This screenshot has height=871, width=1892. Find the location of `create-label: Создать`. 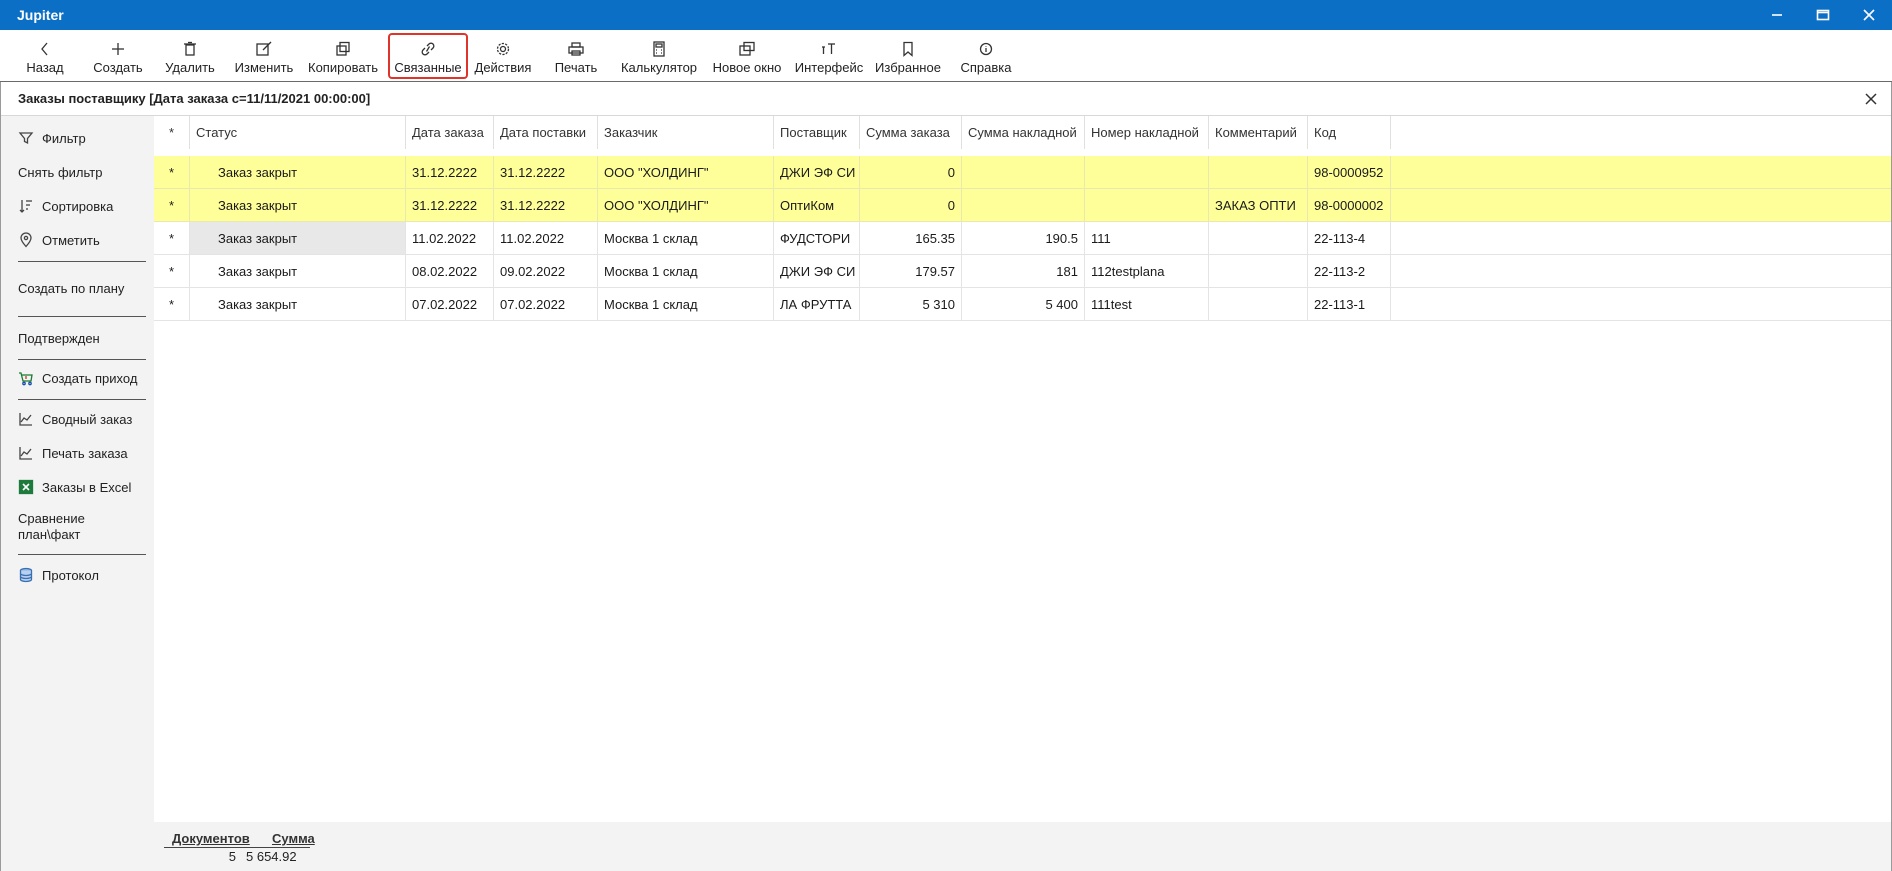

create-label: Создать is located at coordinates (118, 67).